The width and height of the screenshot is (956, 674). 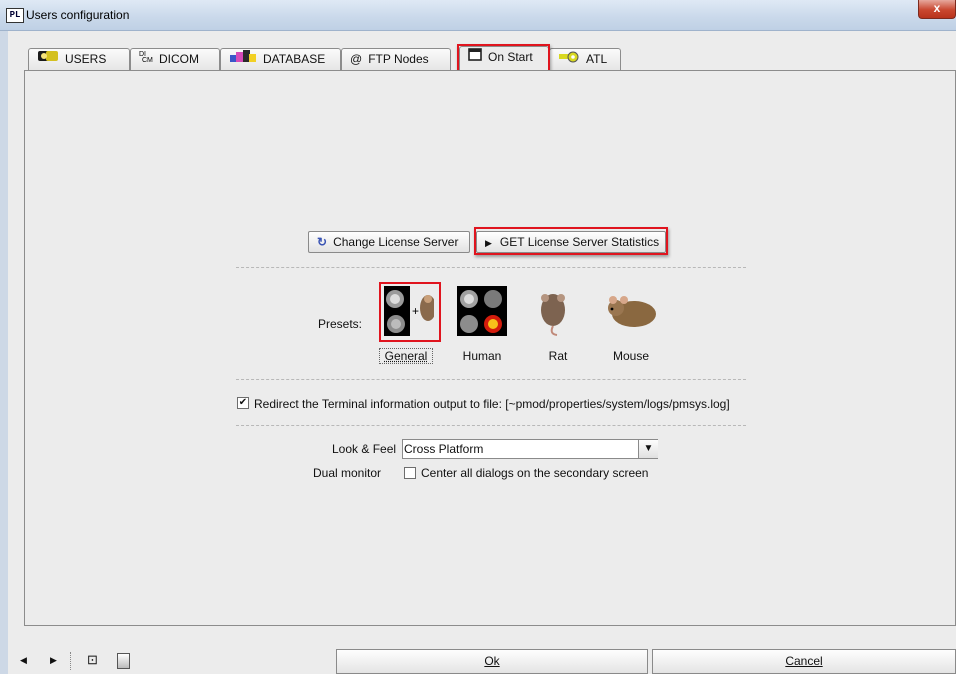 I want to click on general-preset-highlight, so click(x=410, y=312).